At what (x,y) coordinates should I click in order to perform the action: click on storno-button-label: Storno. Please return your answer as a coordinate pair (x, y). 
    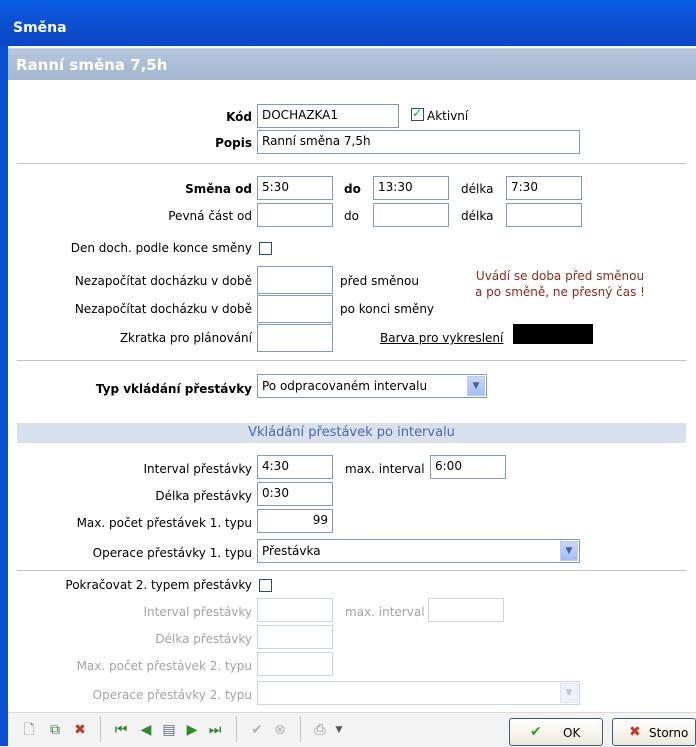
    Looking at the image, I should click on (669, 733).